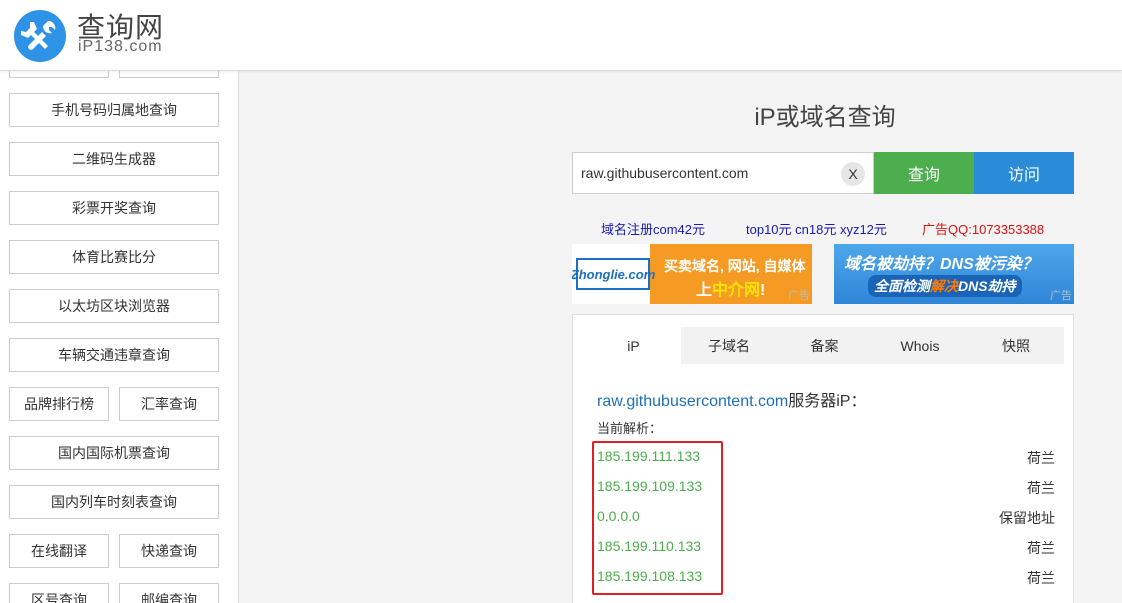 The width and height of the screenshot is (1122, 603). Describe the element at coordinates (114, 355) in the screenshot. I see `sidebar-item-traffic-violation: 车辆交通违章查询` at that location.